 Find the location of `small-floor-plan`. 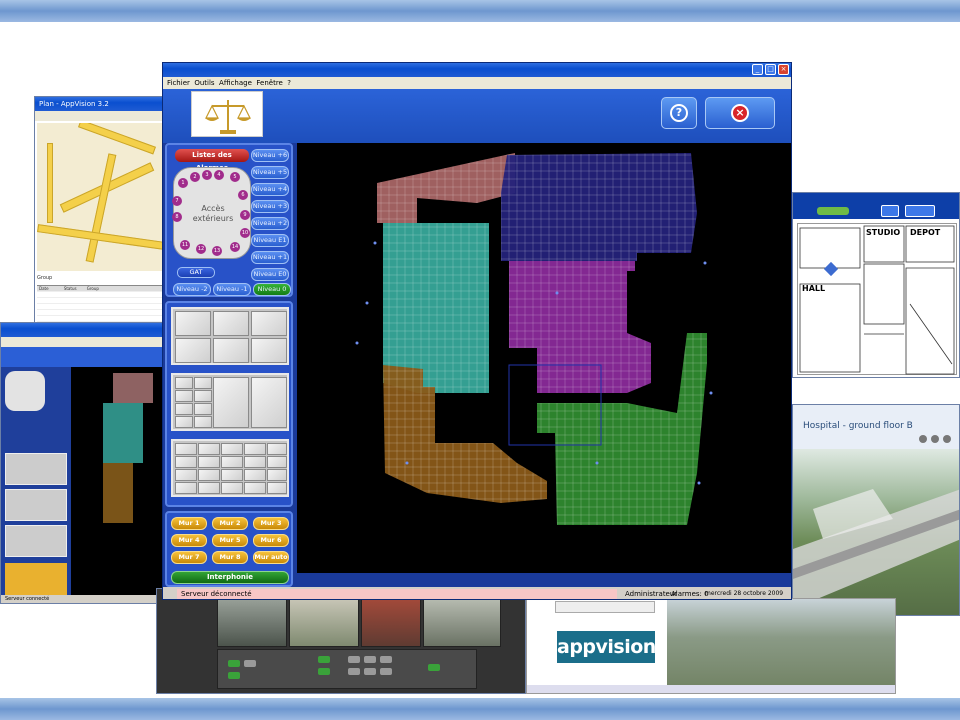

small-floor-plan is located at coordinates (123, 453).